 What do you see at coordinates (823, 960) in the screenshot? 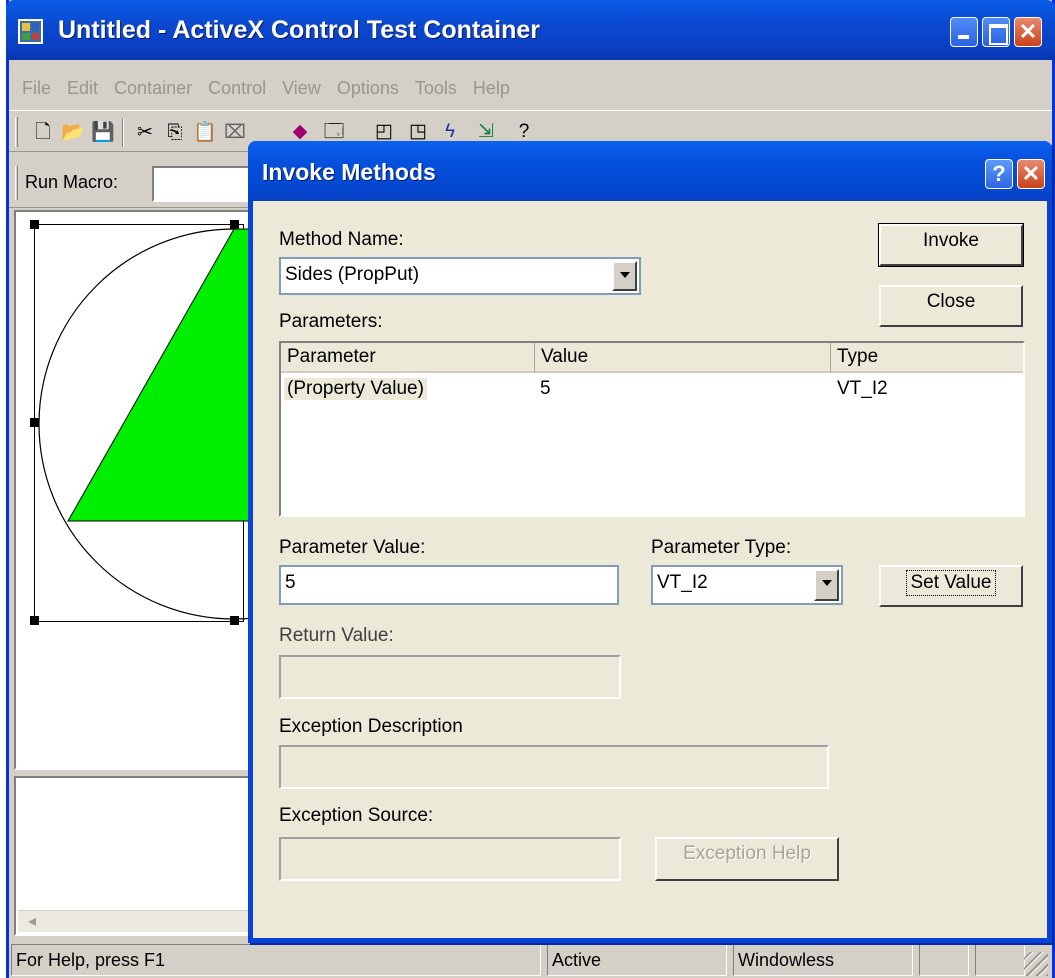
I see `status-windowing: Windowless` at bounding box center [823, 960].